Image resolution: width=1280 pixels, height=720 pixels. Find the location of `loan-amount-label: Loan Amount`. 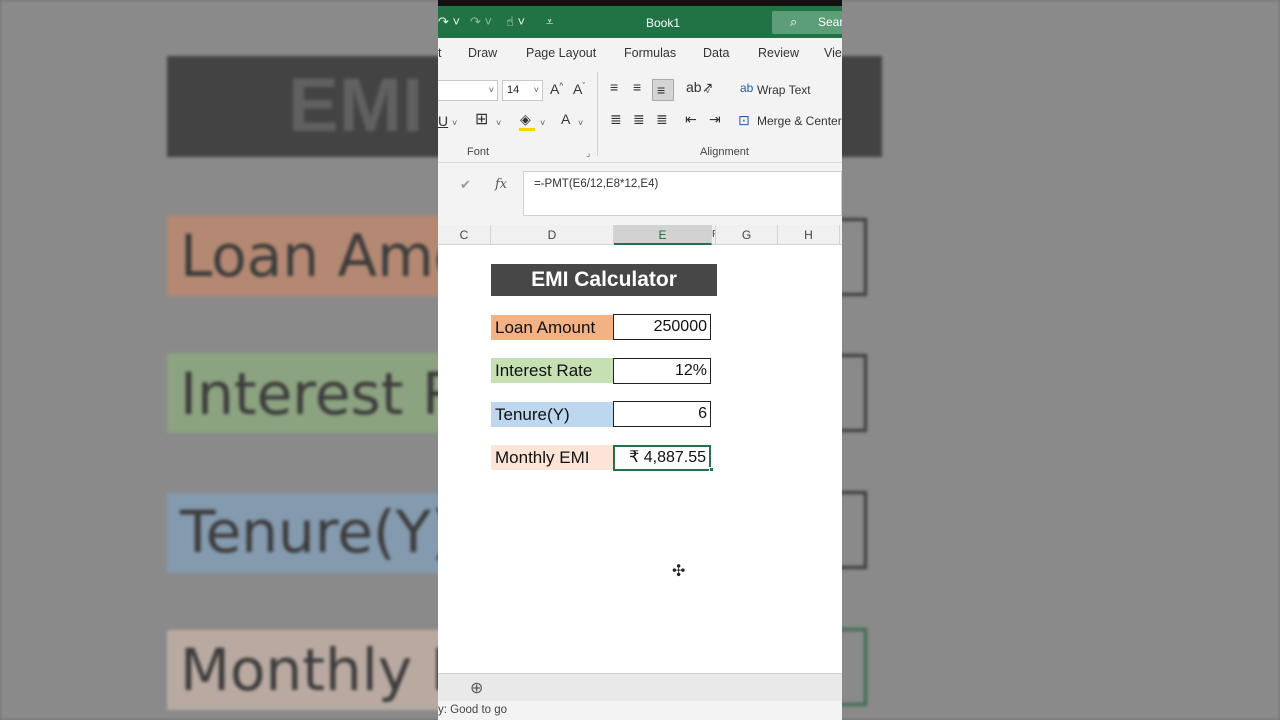

loan-amount-label: Loan Amount is located at coordinates (552, 327).